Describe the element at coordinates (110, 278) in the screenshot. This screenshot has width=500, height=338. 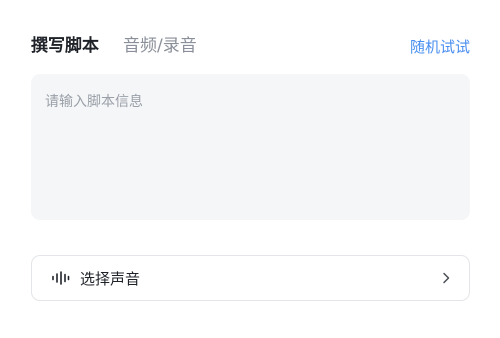
I see `select-voice-label: 选择声音` at that location.